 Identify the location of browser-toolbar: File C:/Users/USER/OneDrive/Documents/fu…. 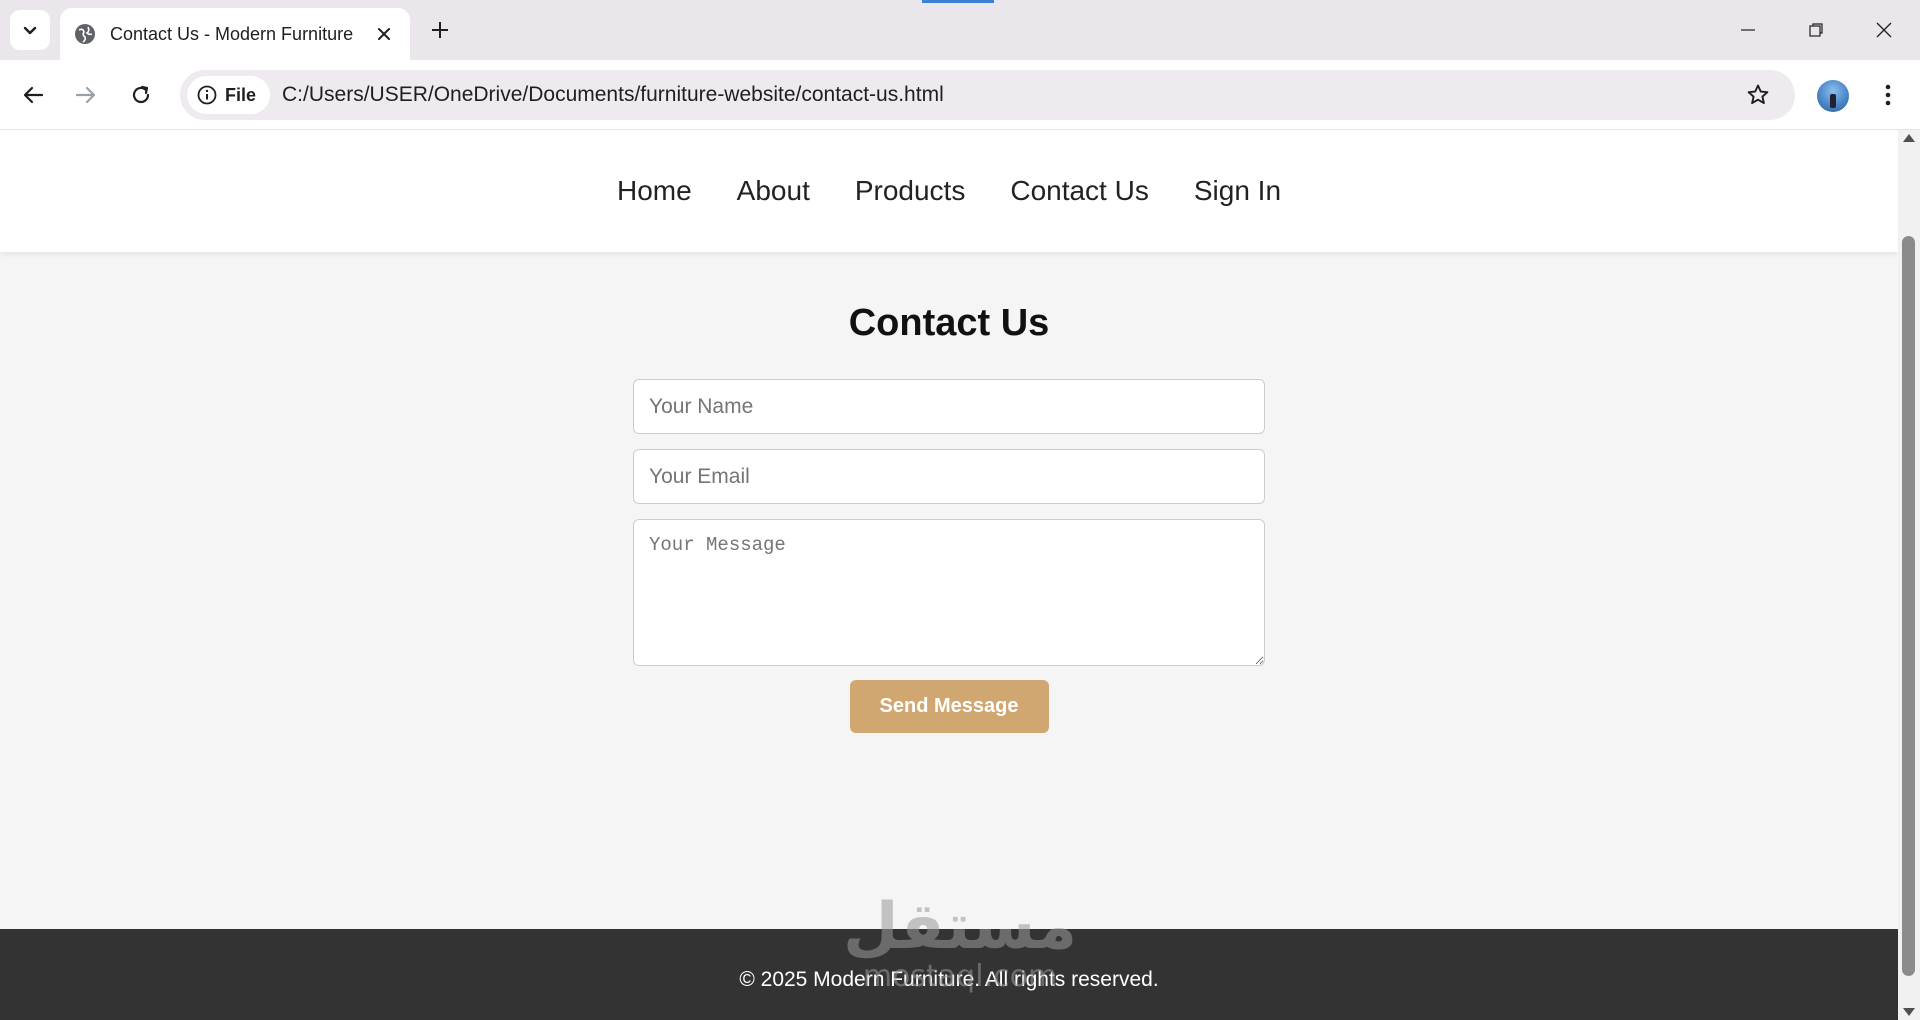
(960, 95).